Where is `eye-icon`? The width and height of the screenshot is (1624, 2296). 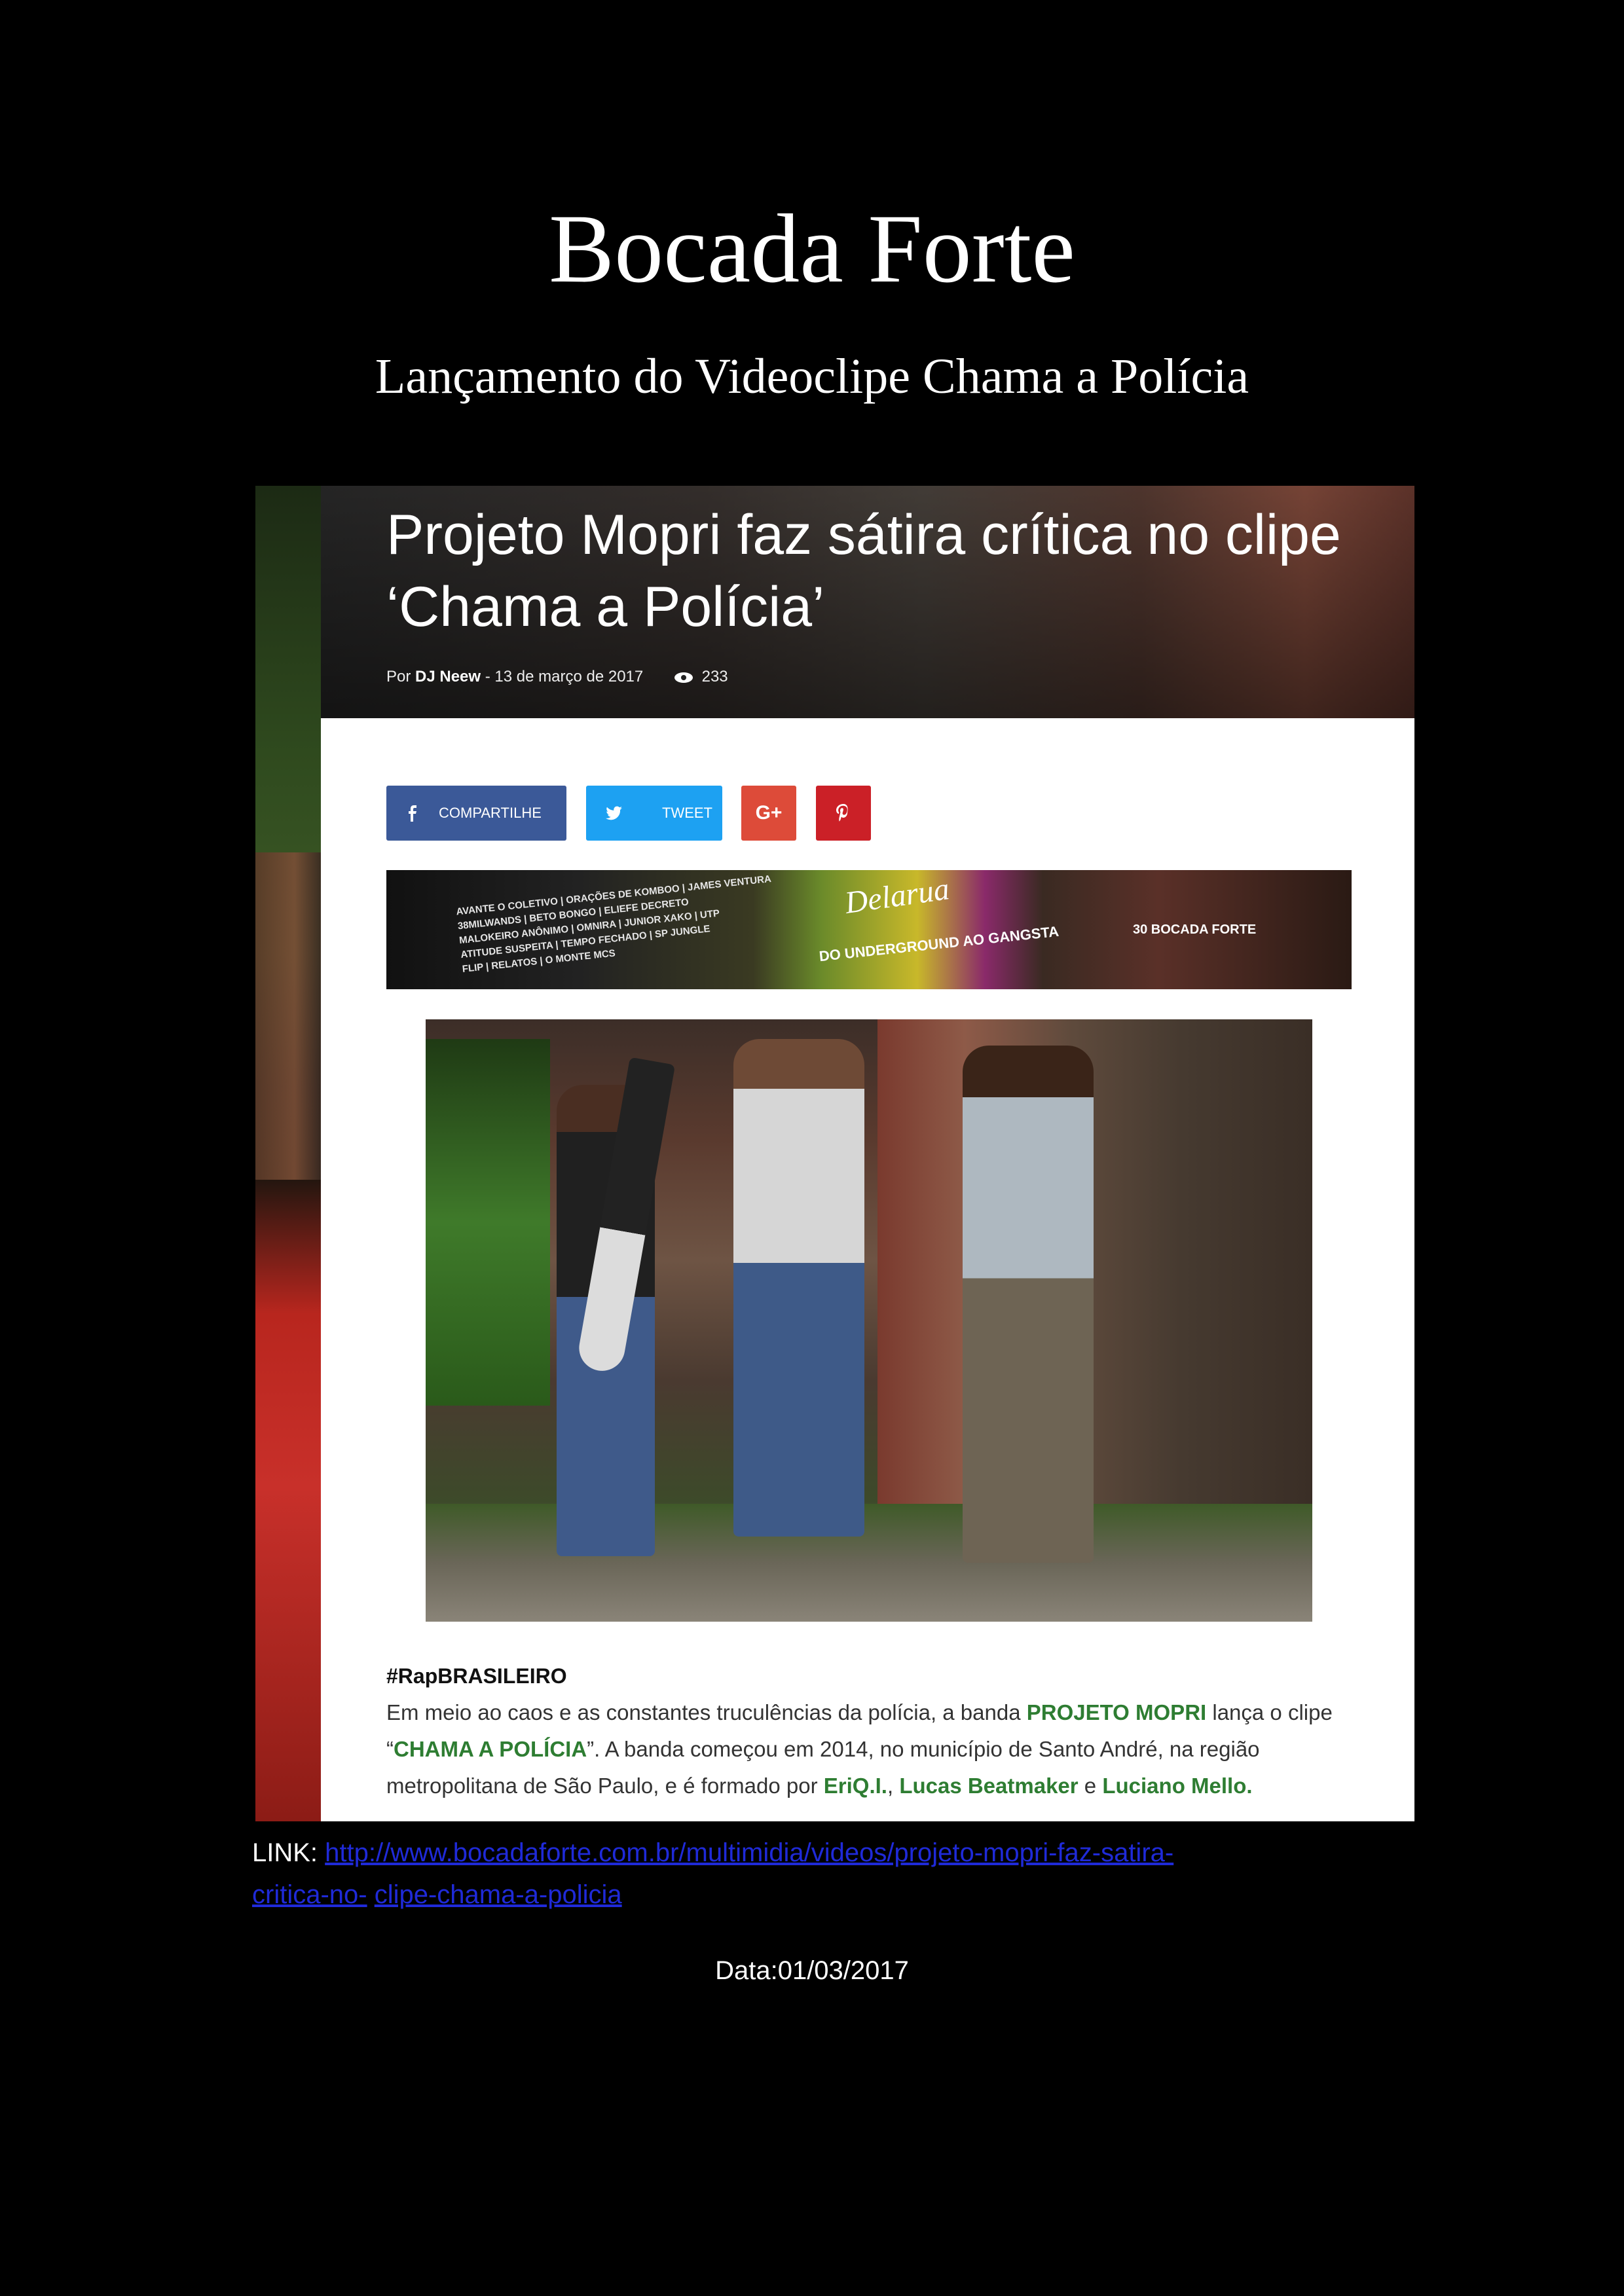
eye-icon is located at coordinates (683, 677).